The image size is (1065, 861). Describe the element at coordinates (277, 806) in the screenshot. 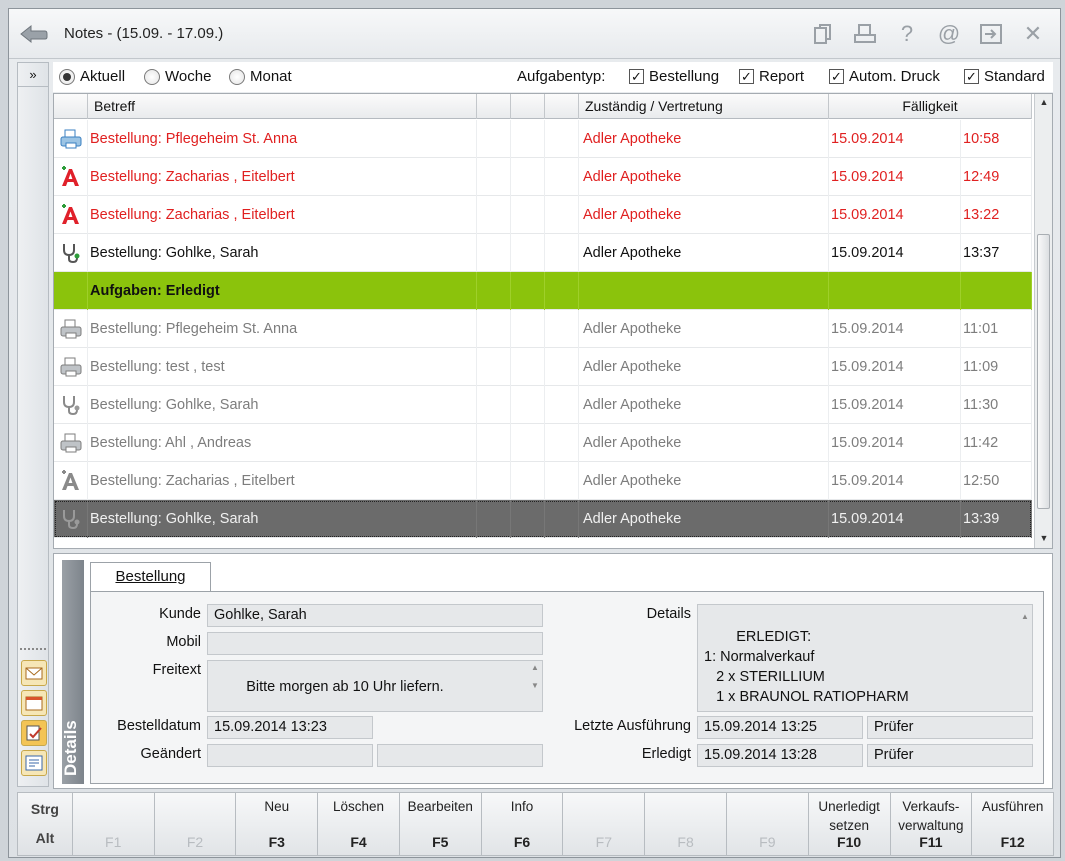

I see `fkey-label: Neu` at that location.